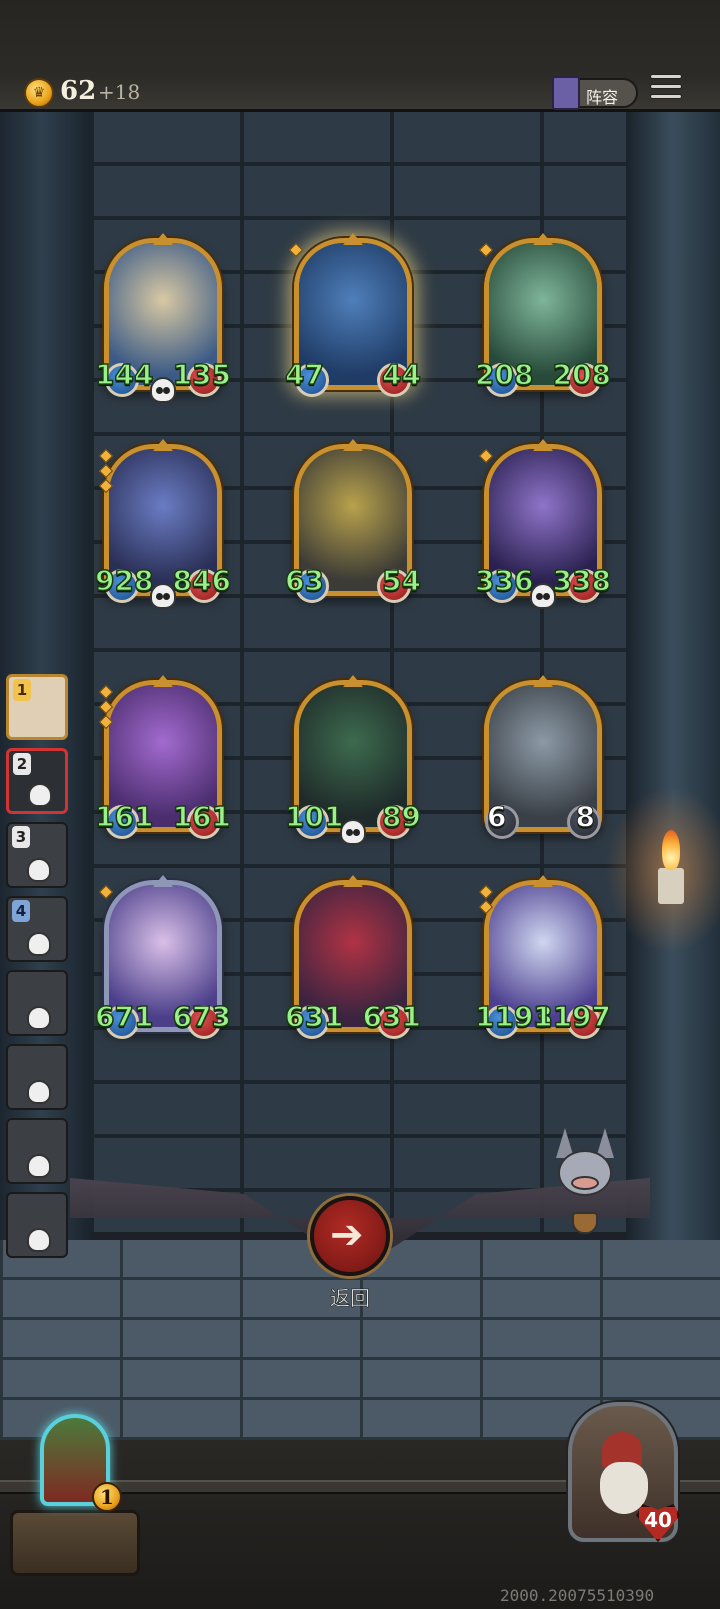  I want to click on top-bar: ♛ 62 +18 阵容, so click(360, 56).